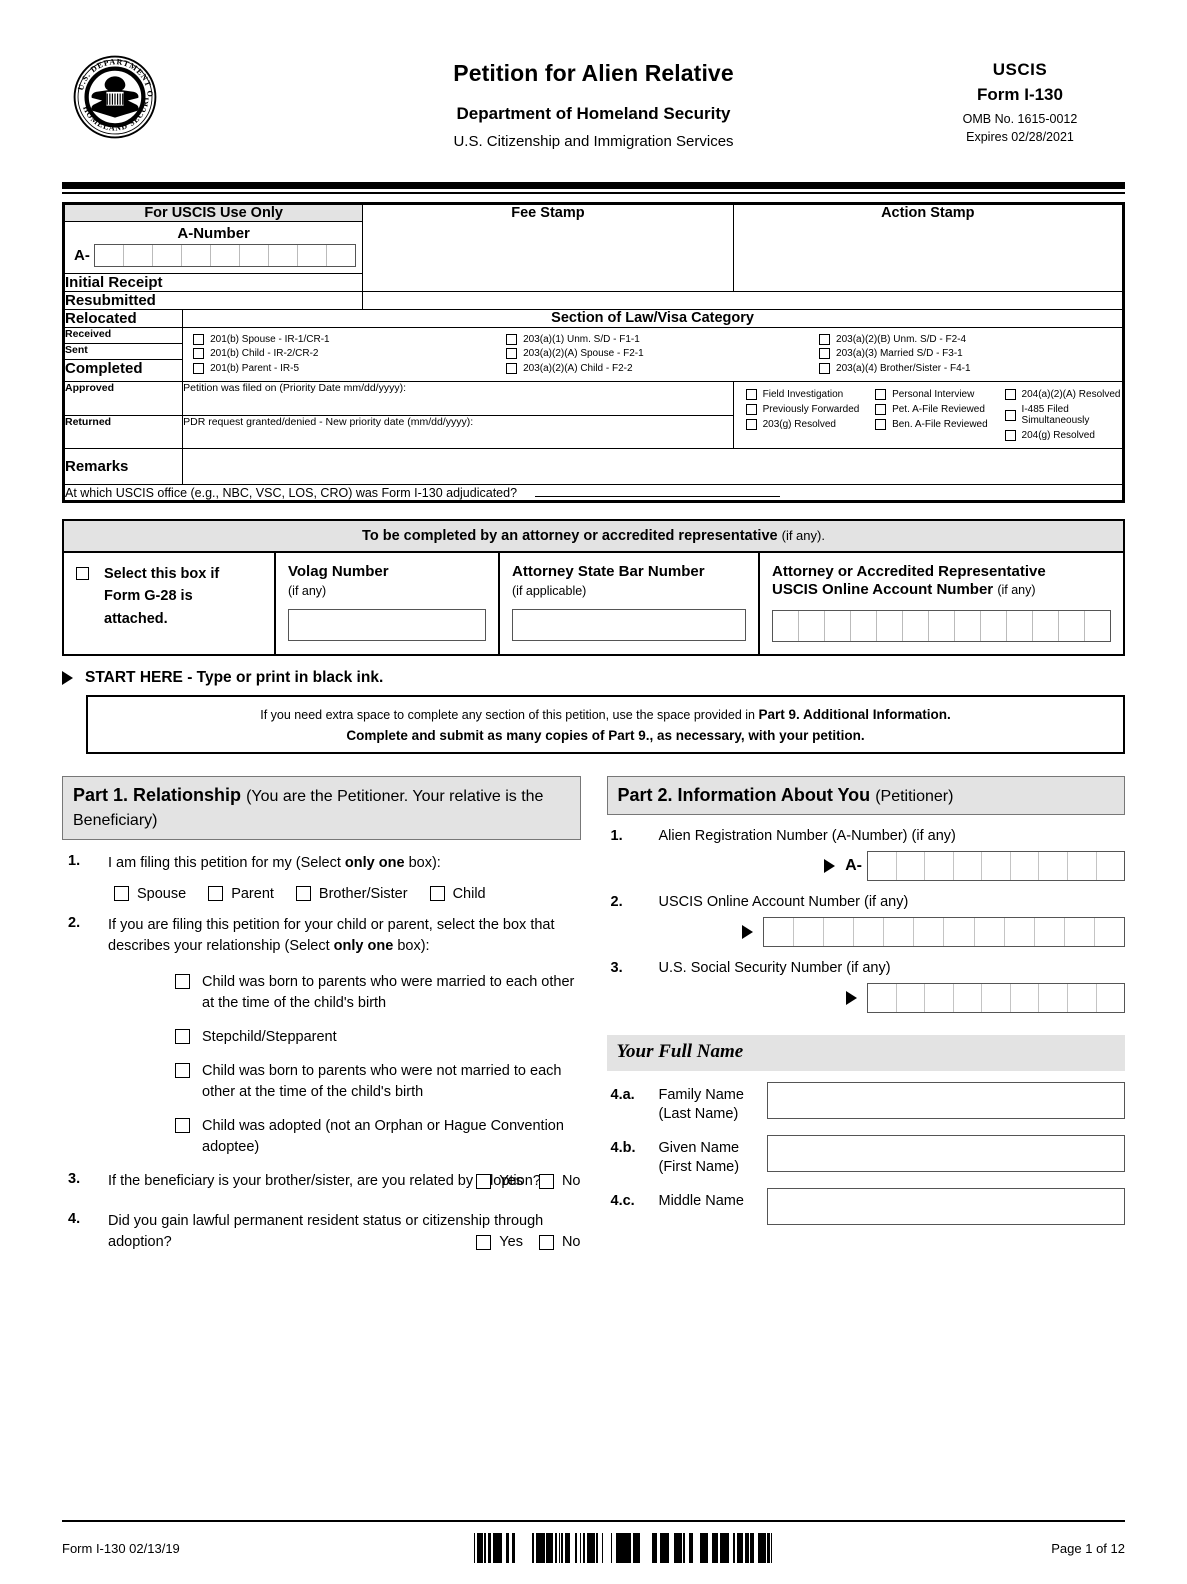  I want to click on attorney-online-account-cells, so click(941, 626).